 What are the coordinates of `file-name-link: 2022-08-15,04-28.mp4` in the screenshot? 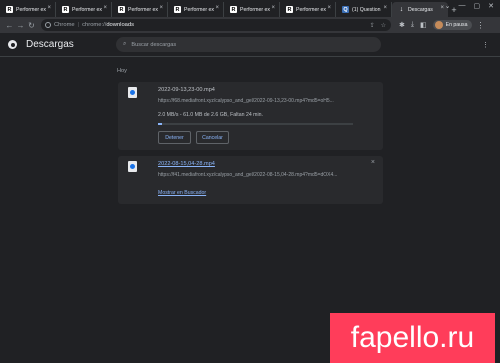 It's located at (186, 164).